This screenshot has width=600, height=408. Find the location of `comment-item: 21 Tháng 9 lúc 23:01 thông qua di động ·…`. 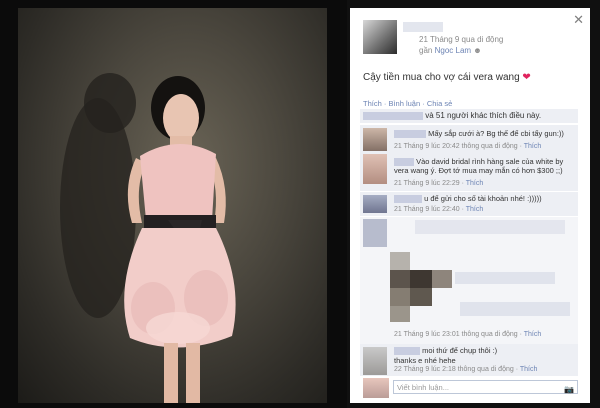

comment-item: 21 Tháng 9 lúc 23:01 thông qua di động ·… is located at coordinates (469, 337).